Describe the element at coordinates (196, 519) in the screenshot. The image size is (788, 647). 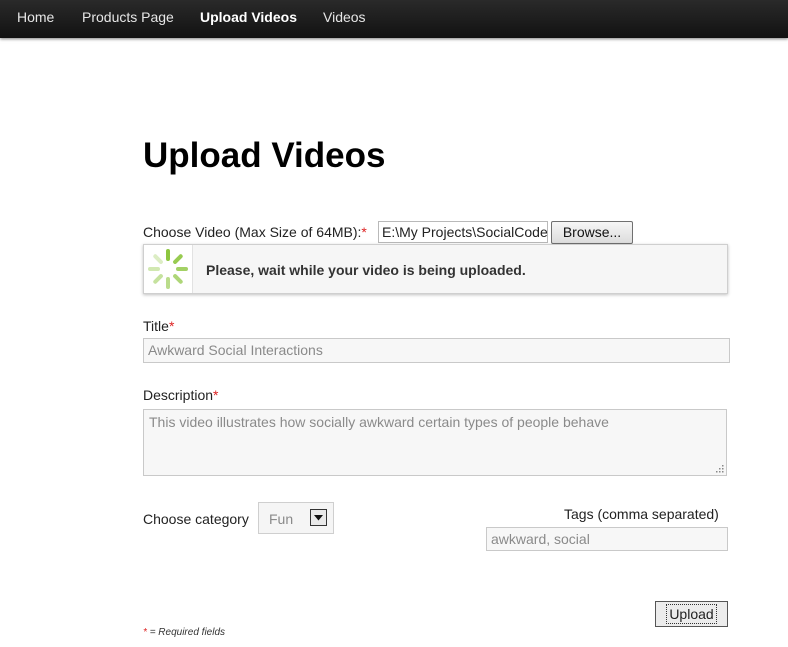
I see `category-label: Choose category` at that location.